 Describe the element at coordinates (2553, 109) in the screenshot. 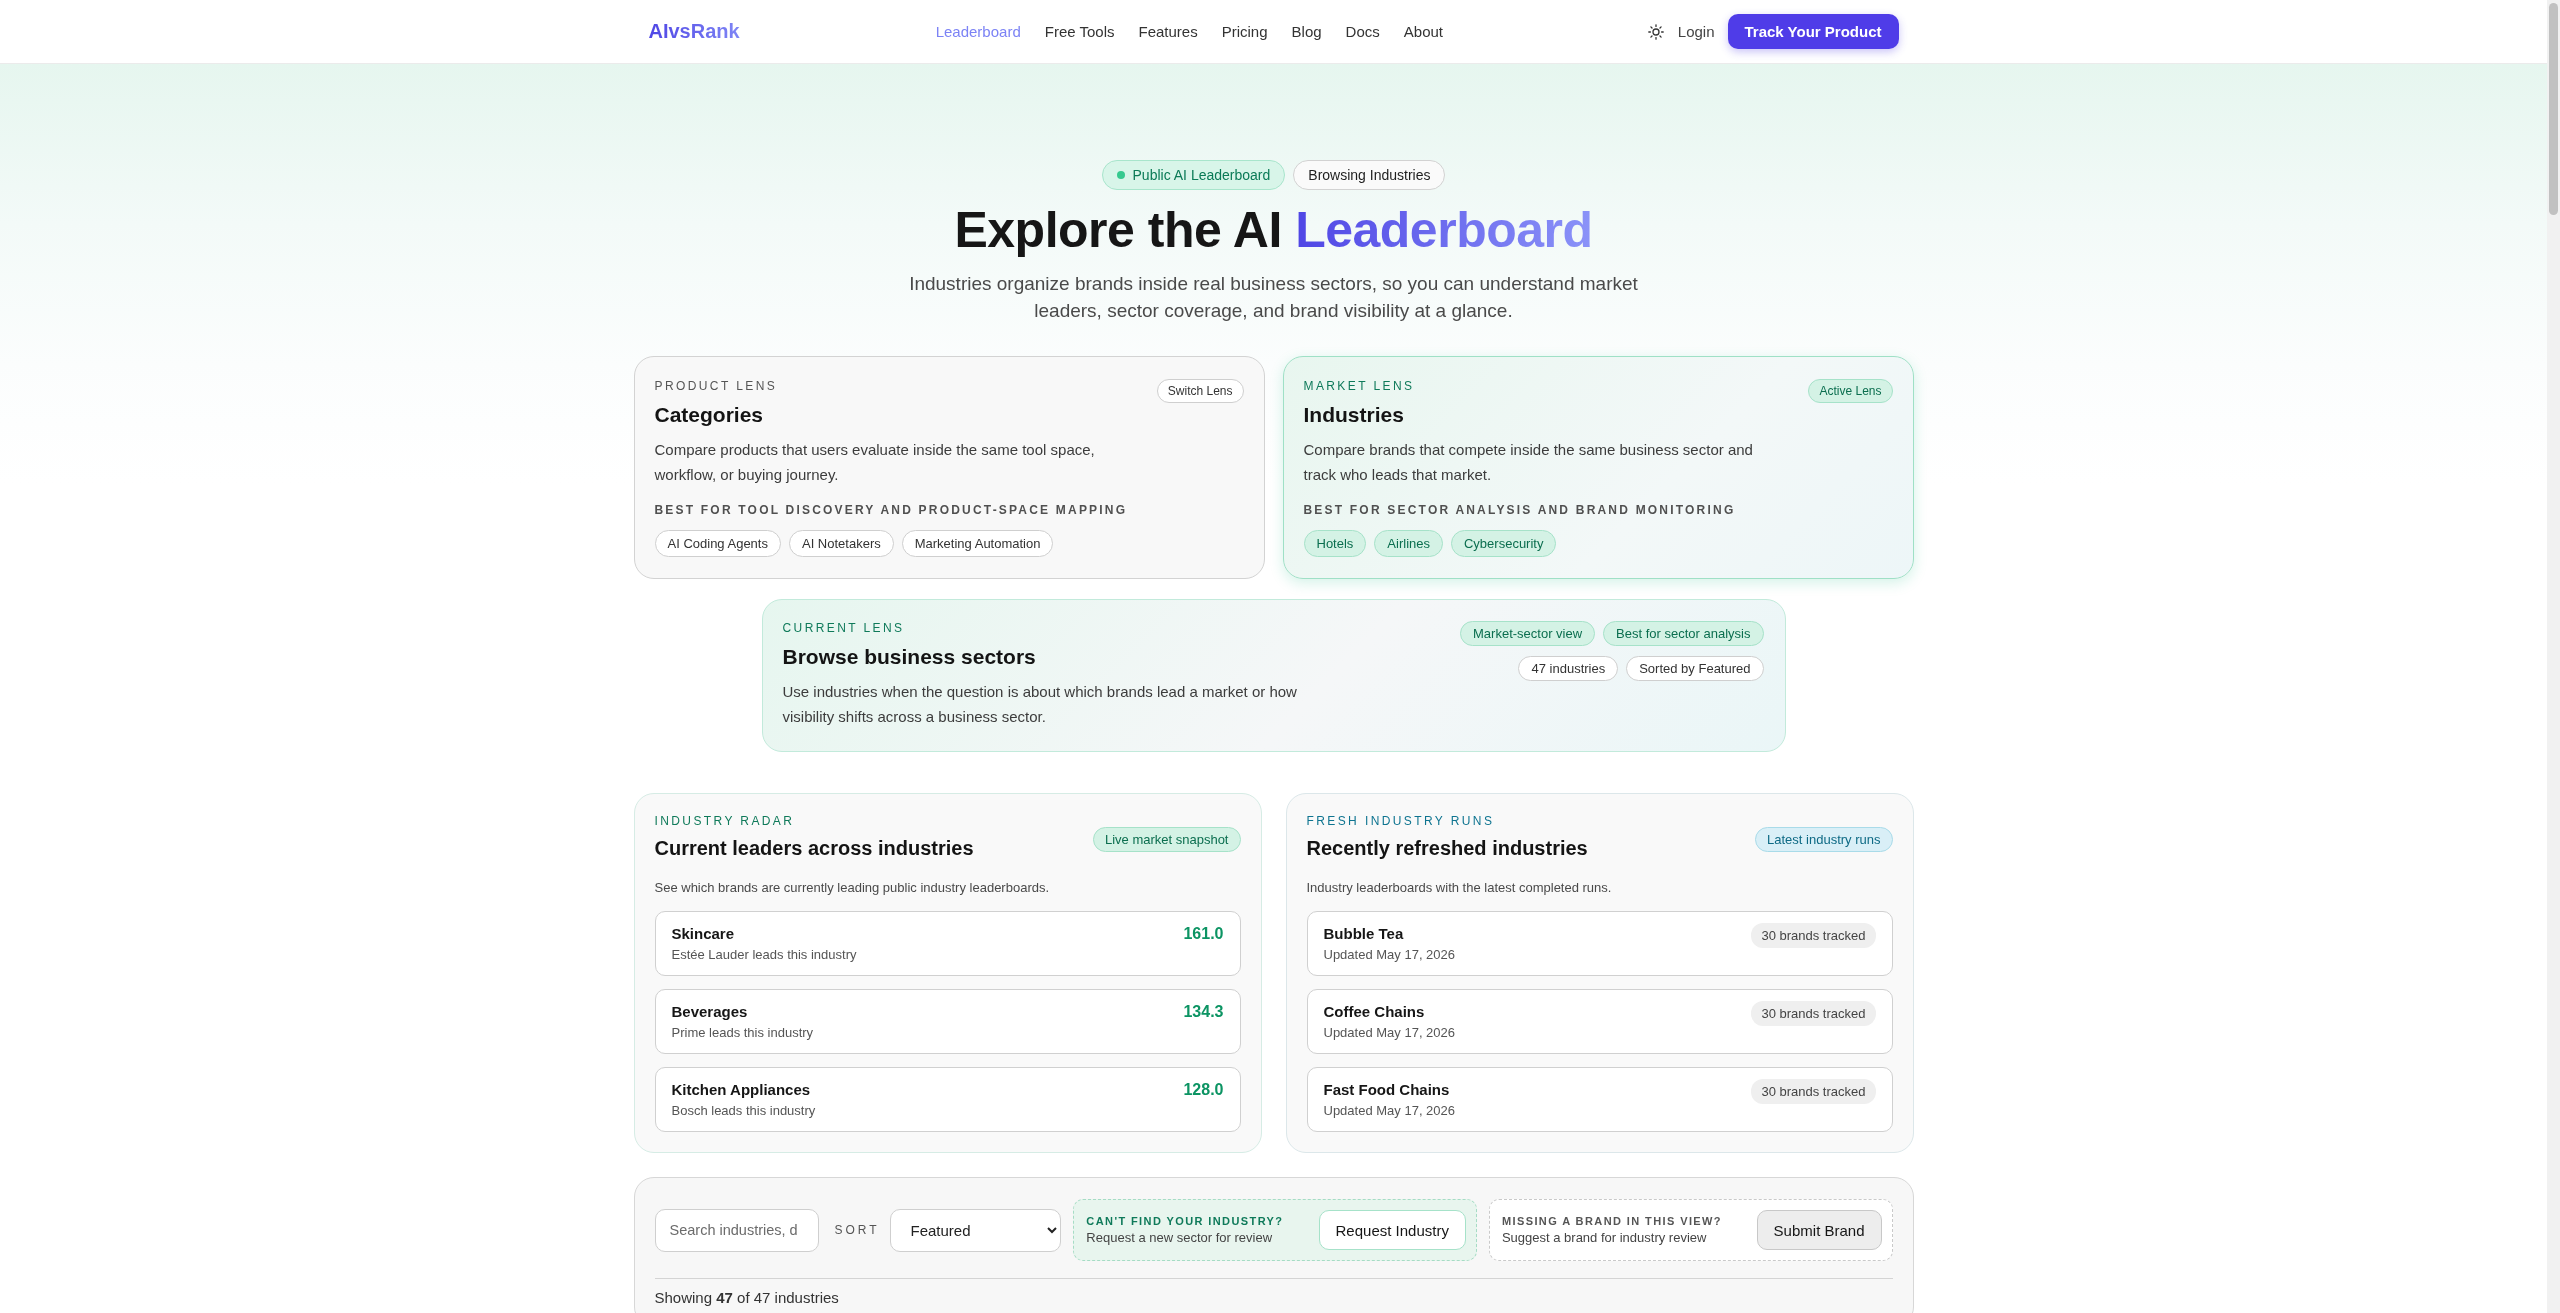

I see `scrollbar-thumb` at that location.